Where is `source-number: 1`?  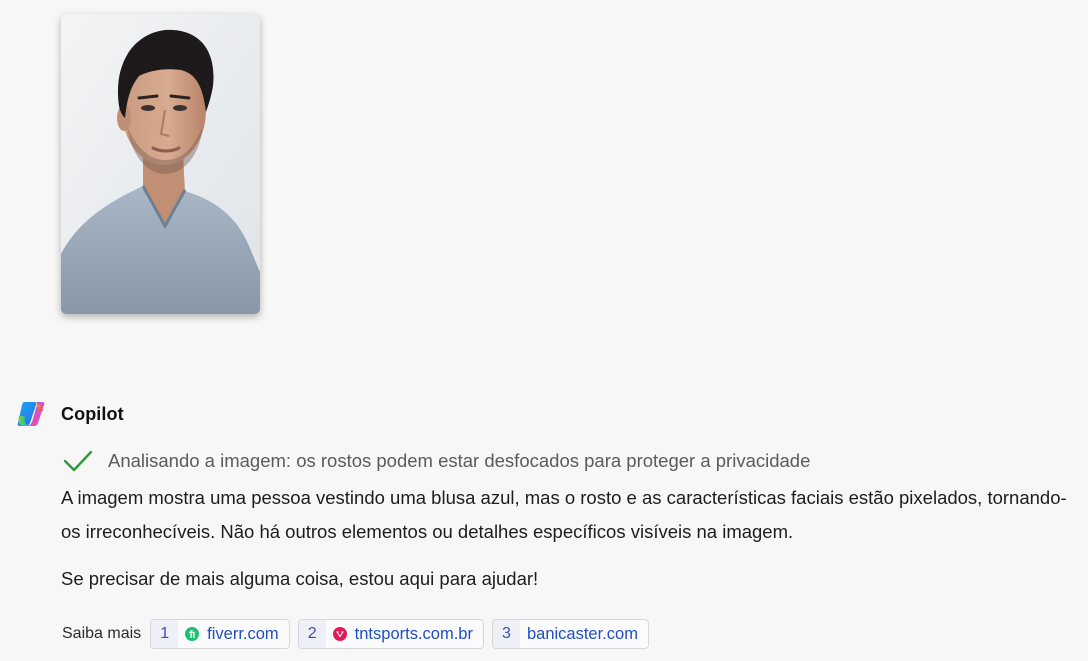 source-number: 1 is located at coordinates (165, 634).